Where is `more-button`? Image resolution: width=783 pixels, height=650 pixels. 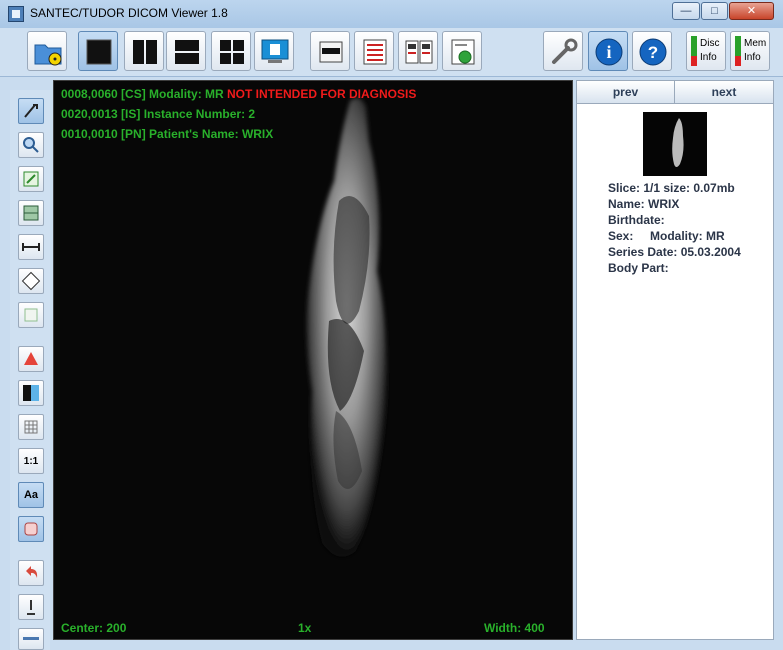 more-button is located at coordinates (31, 639).